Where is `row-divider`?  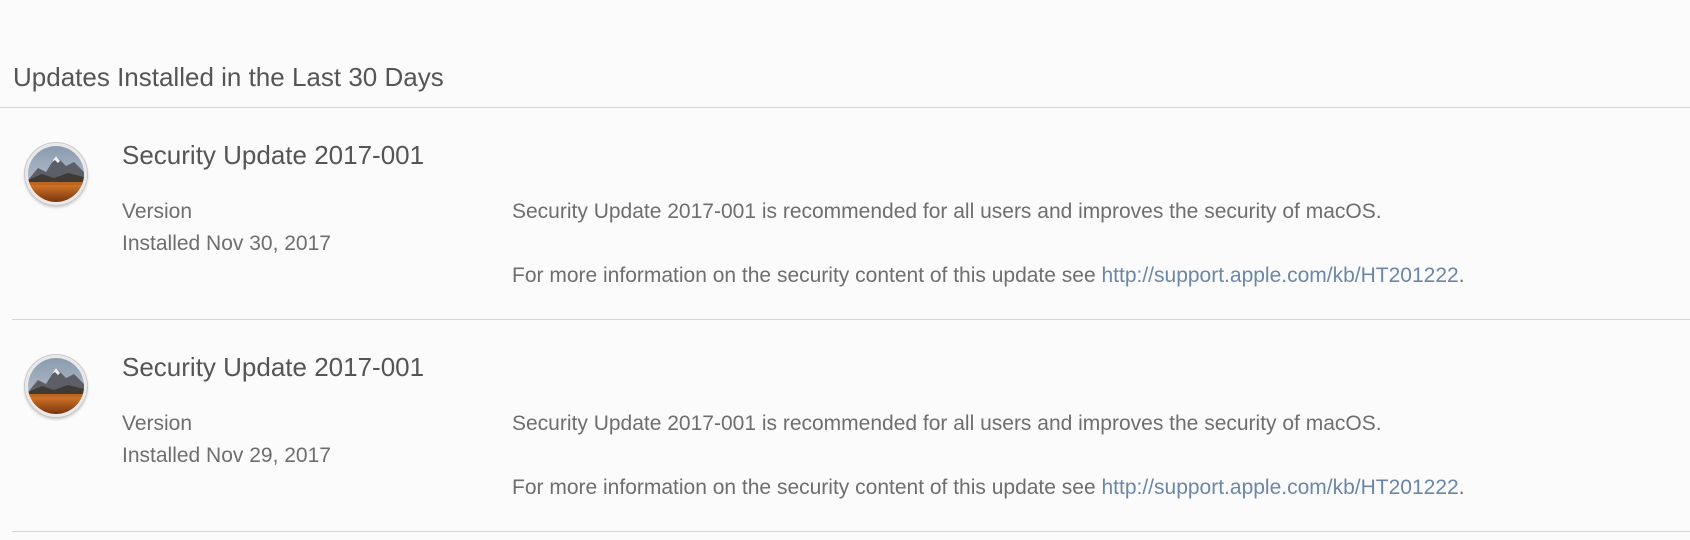 row-divider is located at coordinates (851, 531).